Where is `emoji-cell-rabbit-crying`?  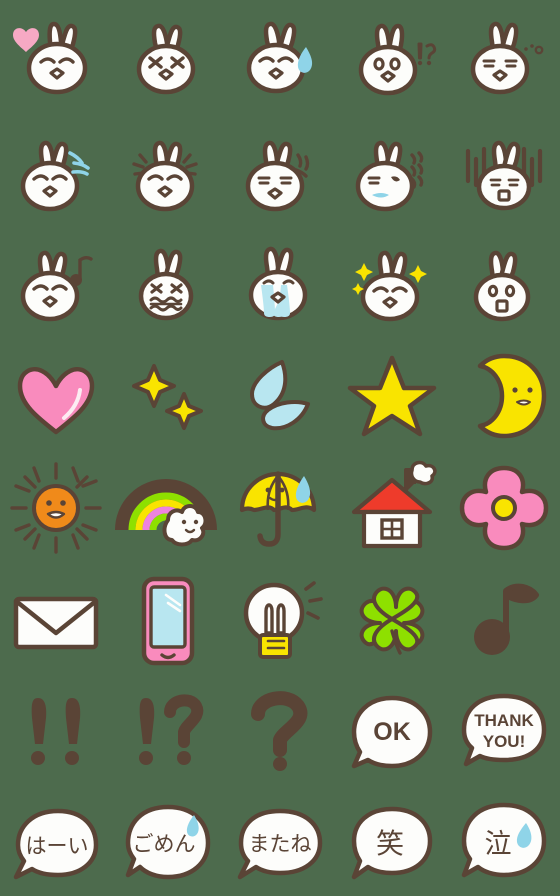 emoji-cell-rabbit-crying is located at coordinates (280, 285).